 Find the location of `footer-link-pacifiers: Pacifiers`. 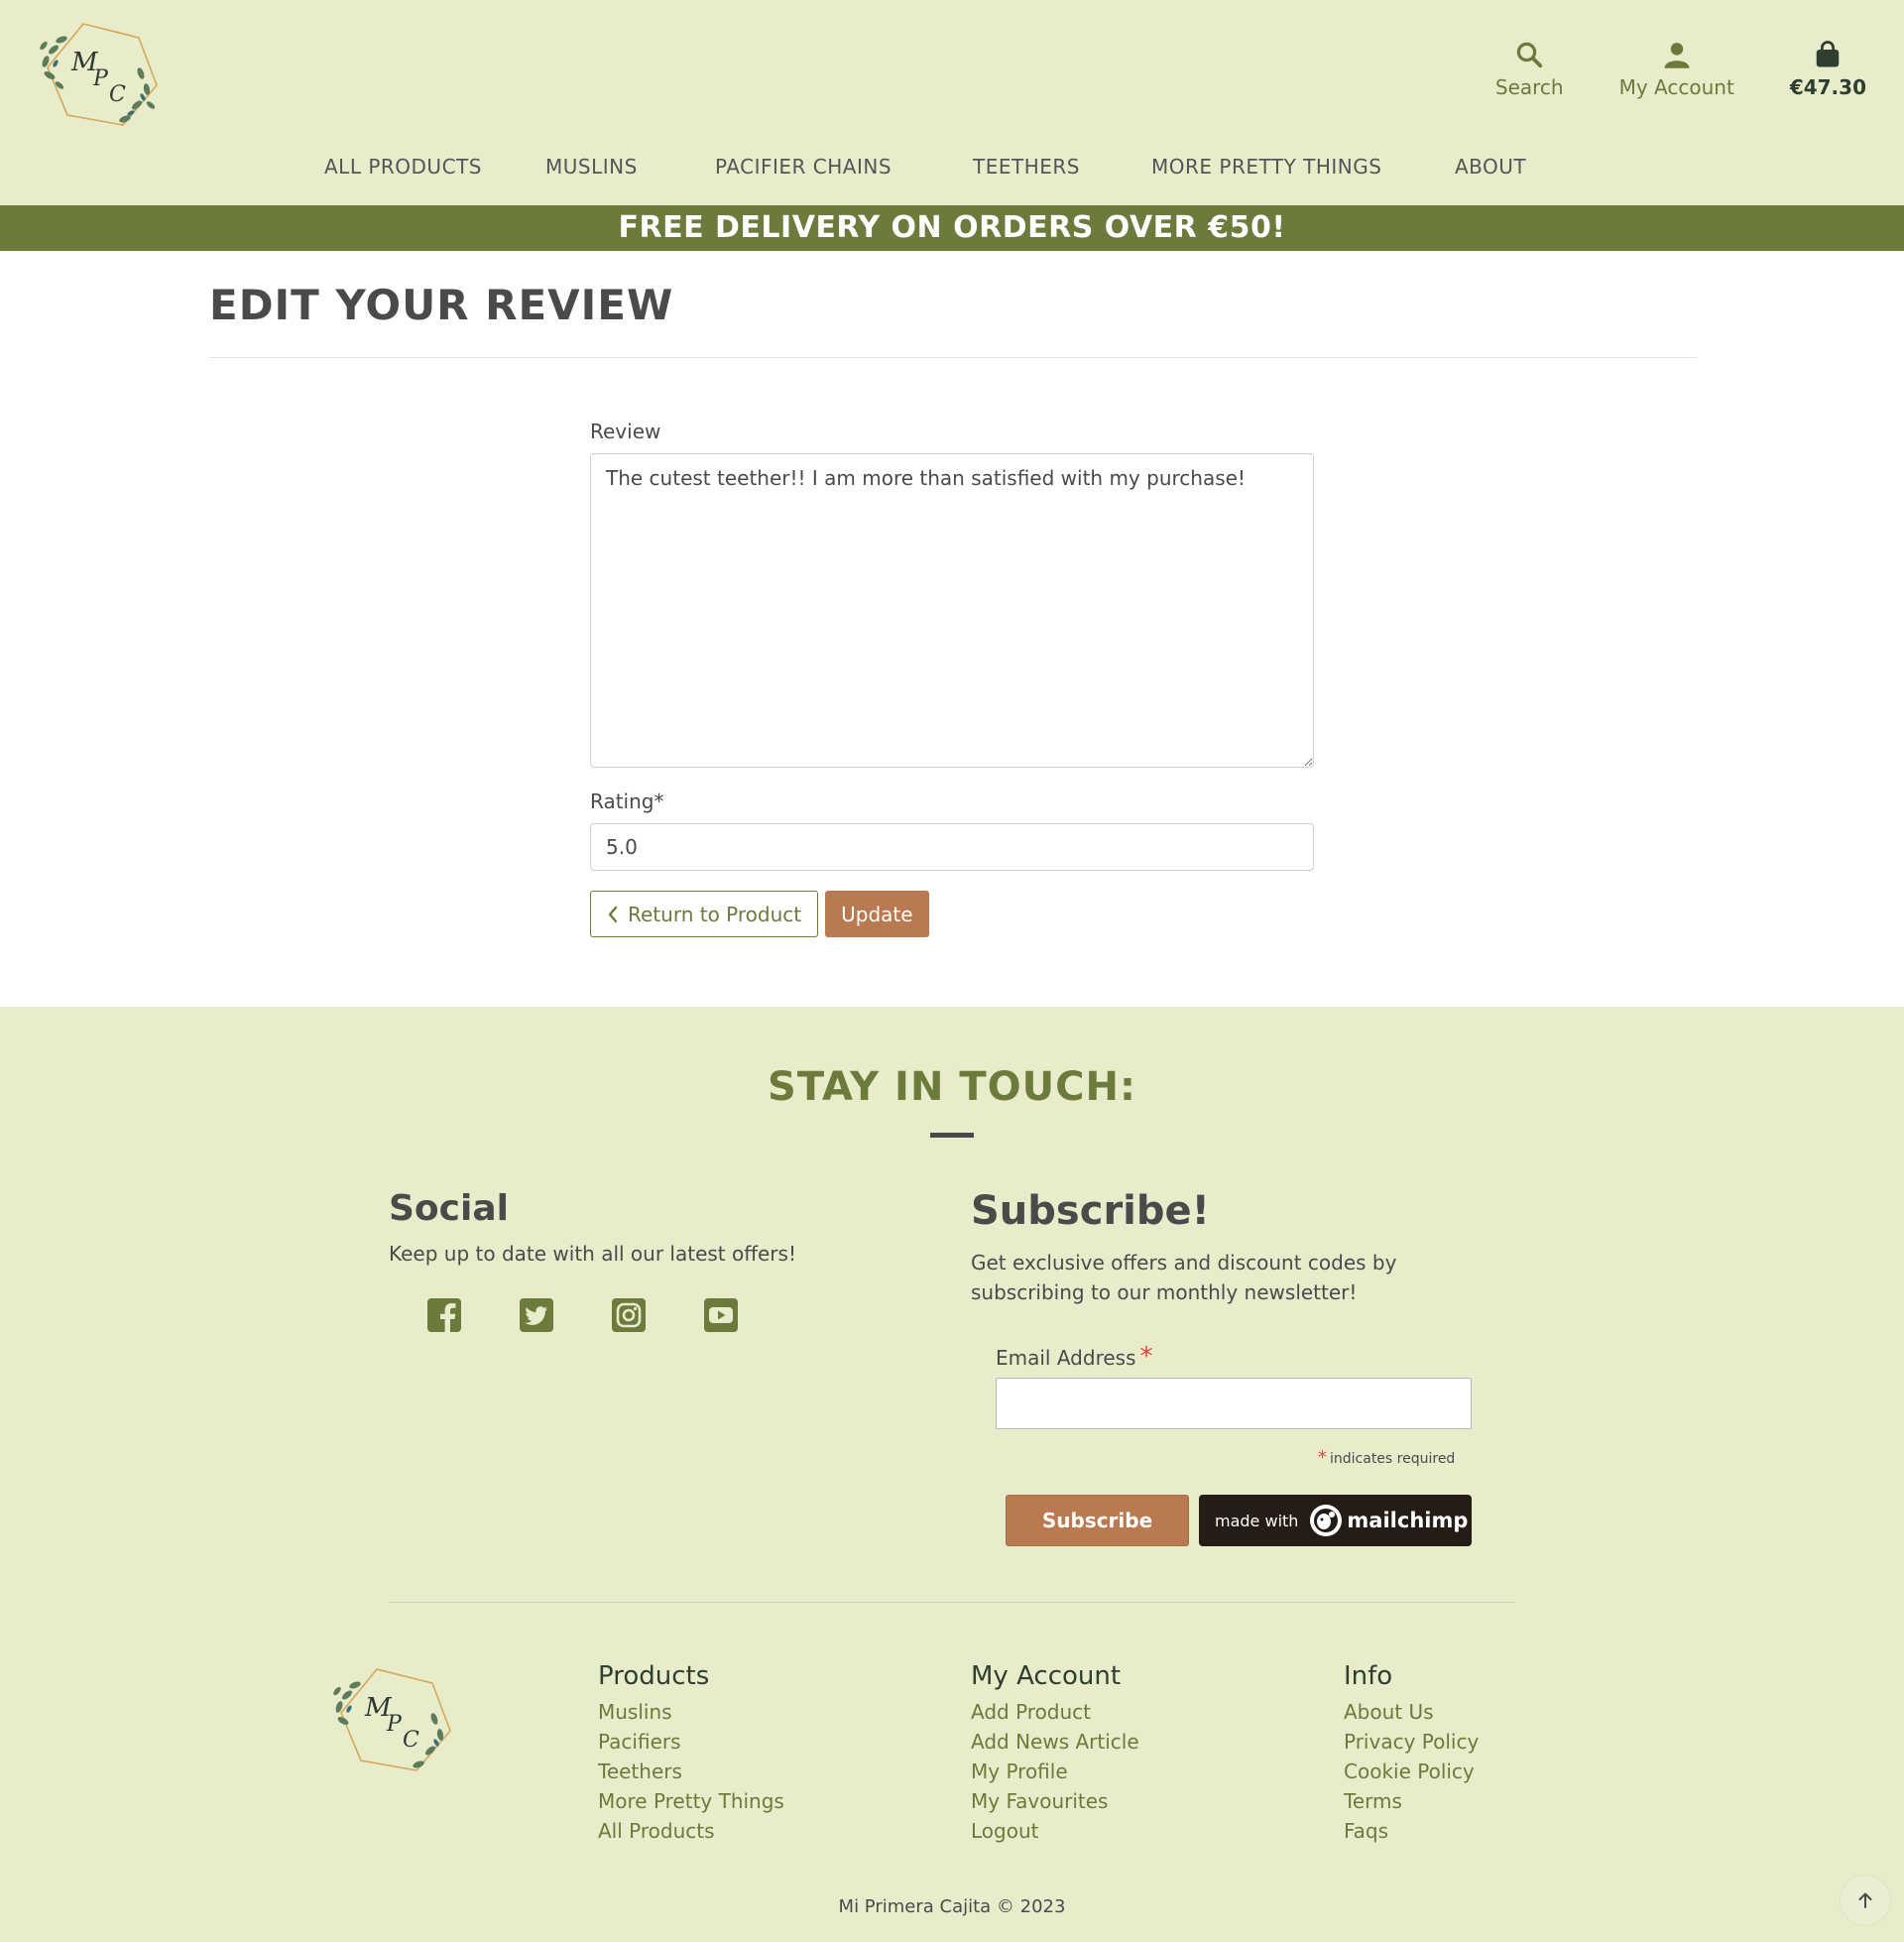

footer-link-pacifiers: Pacifiers is located at coordinates (691, 1742).